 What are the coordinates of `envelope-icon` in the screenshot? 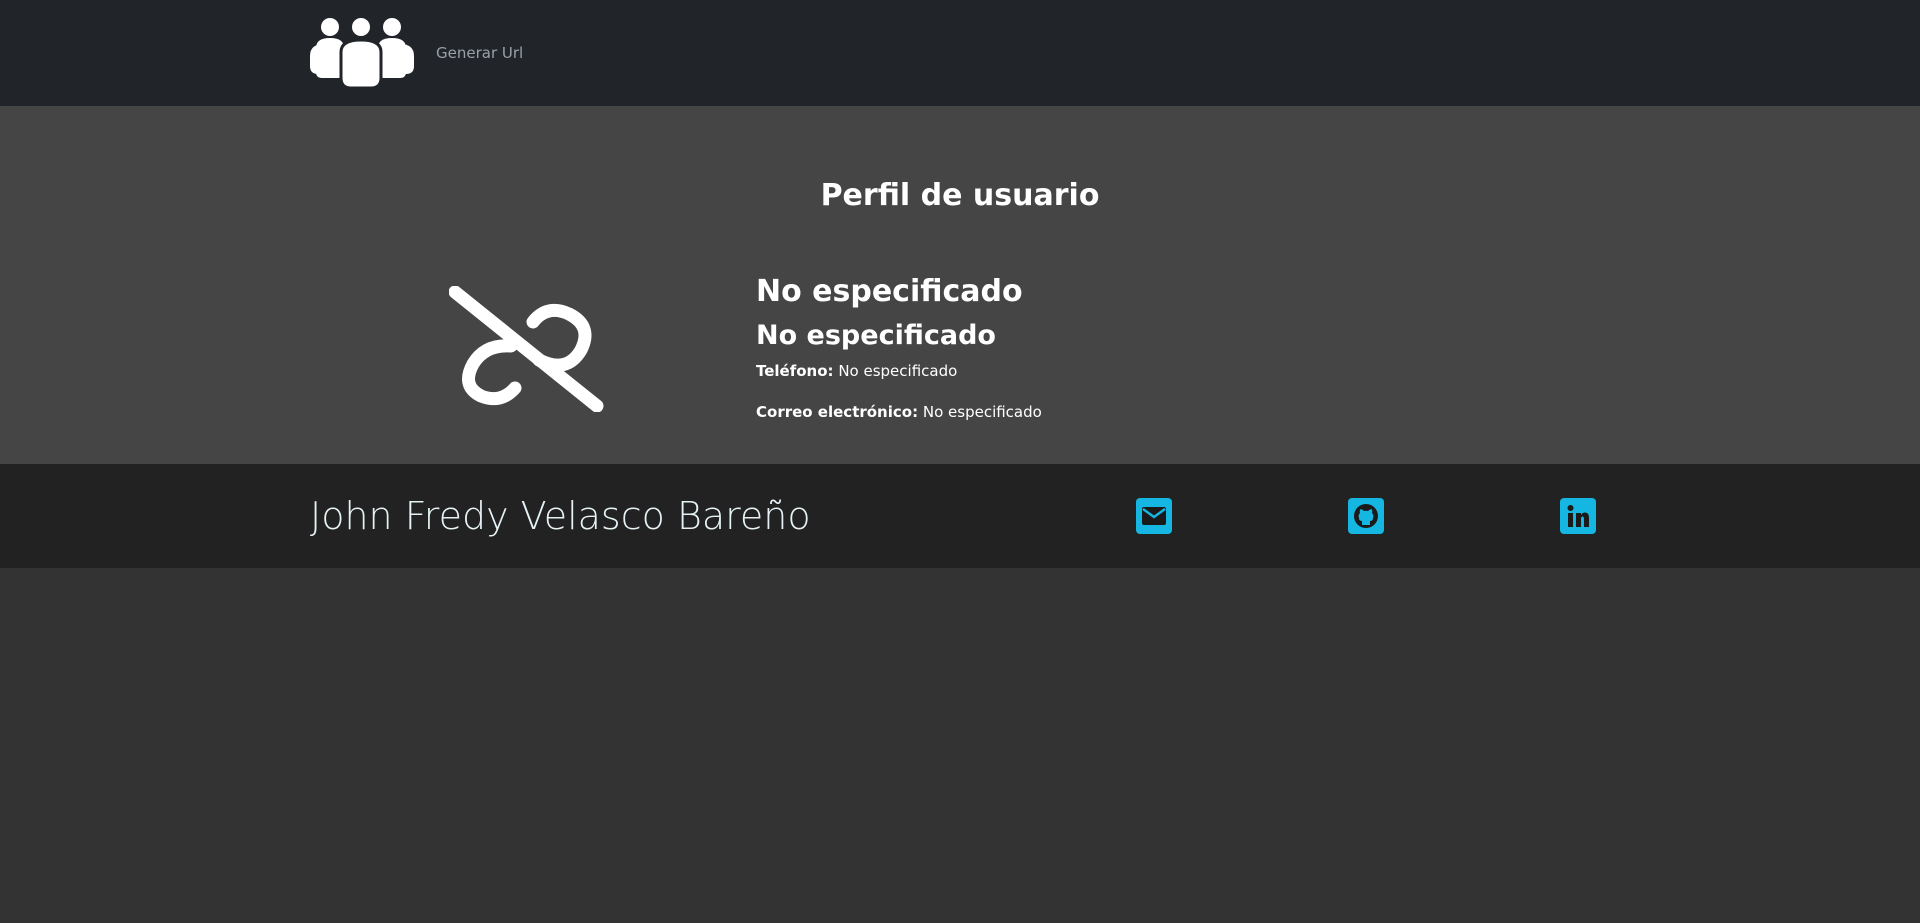 It's located at (1154, 516).